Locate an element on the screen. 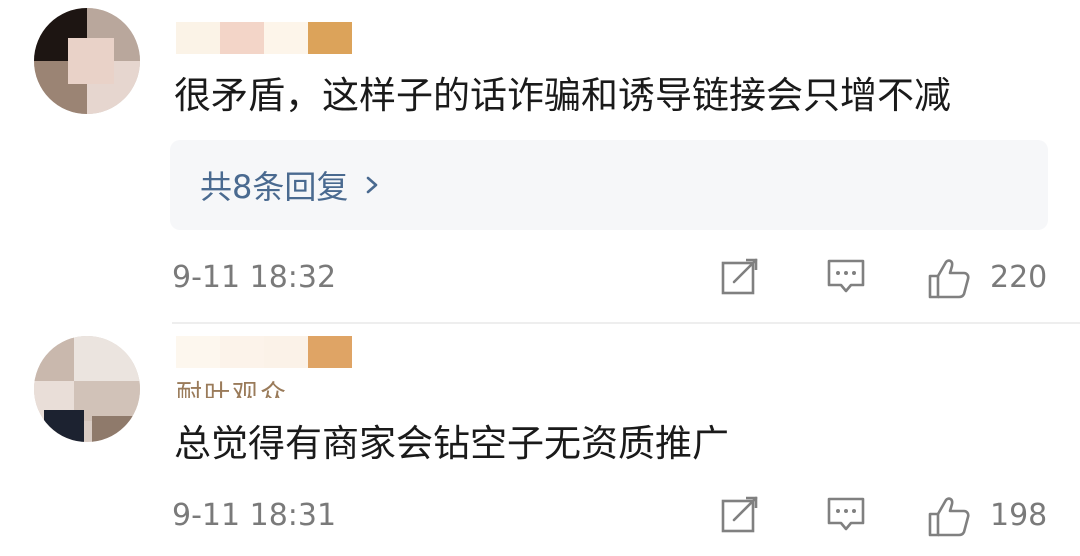 This screenshot has height=556, width=1080. comment-meta: 9-11 18:31 198 is located at coordinates (540, 516).